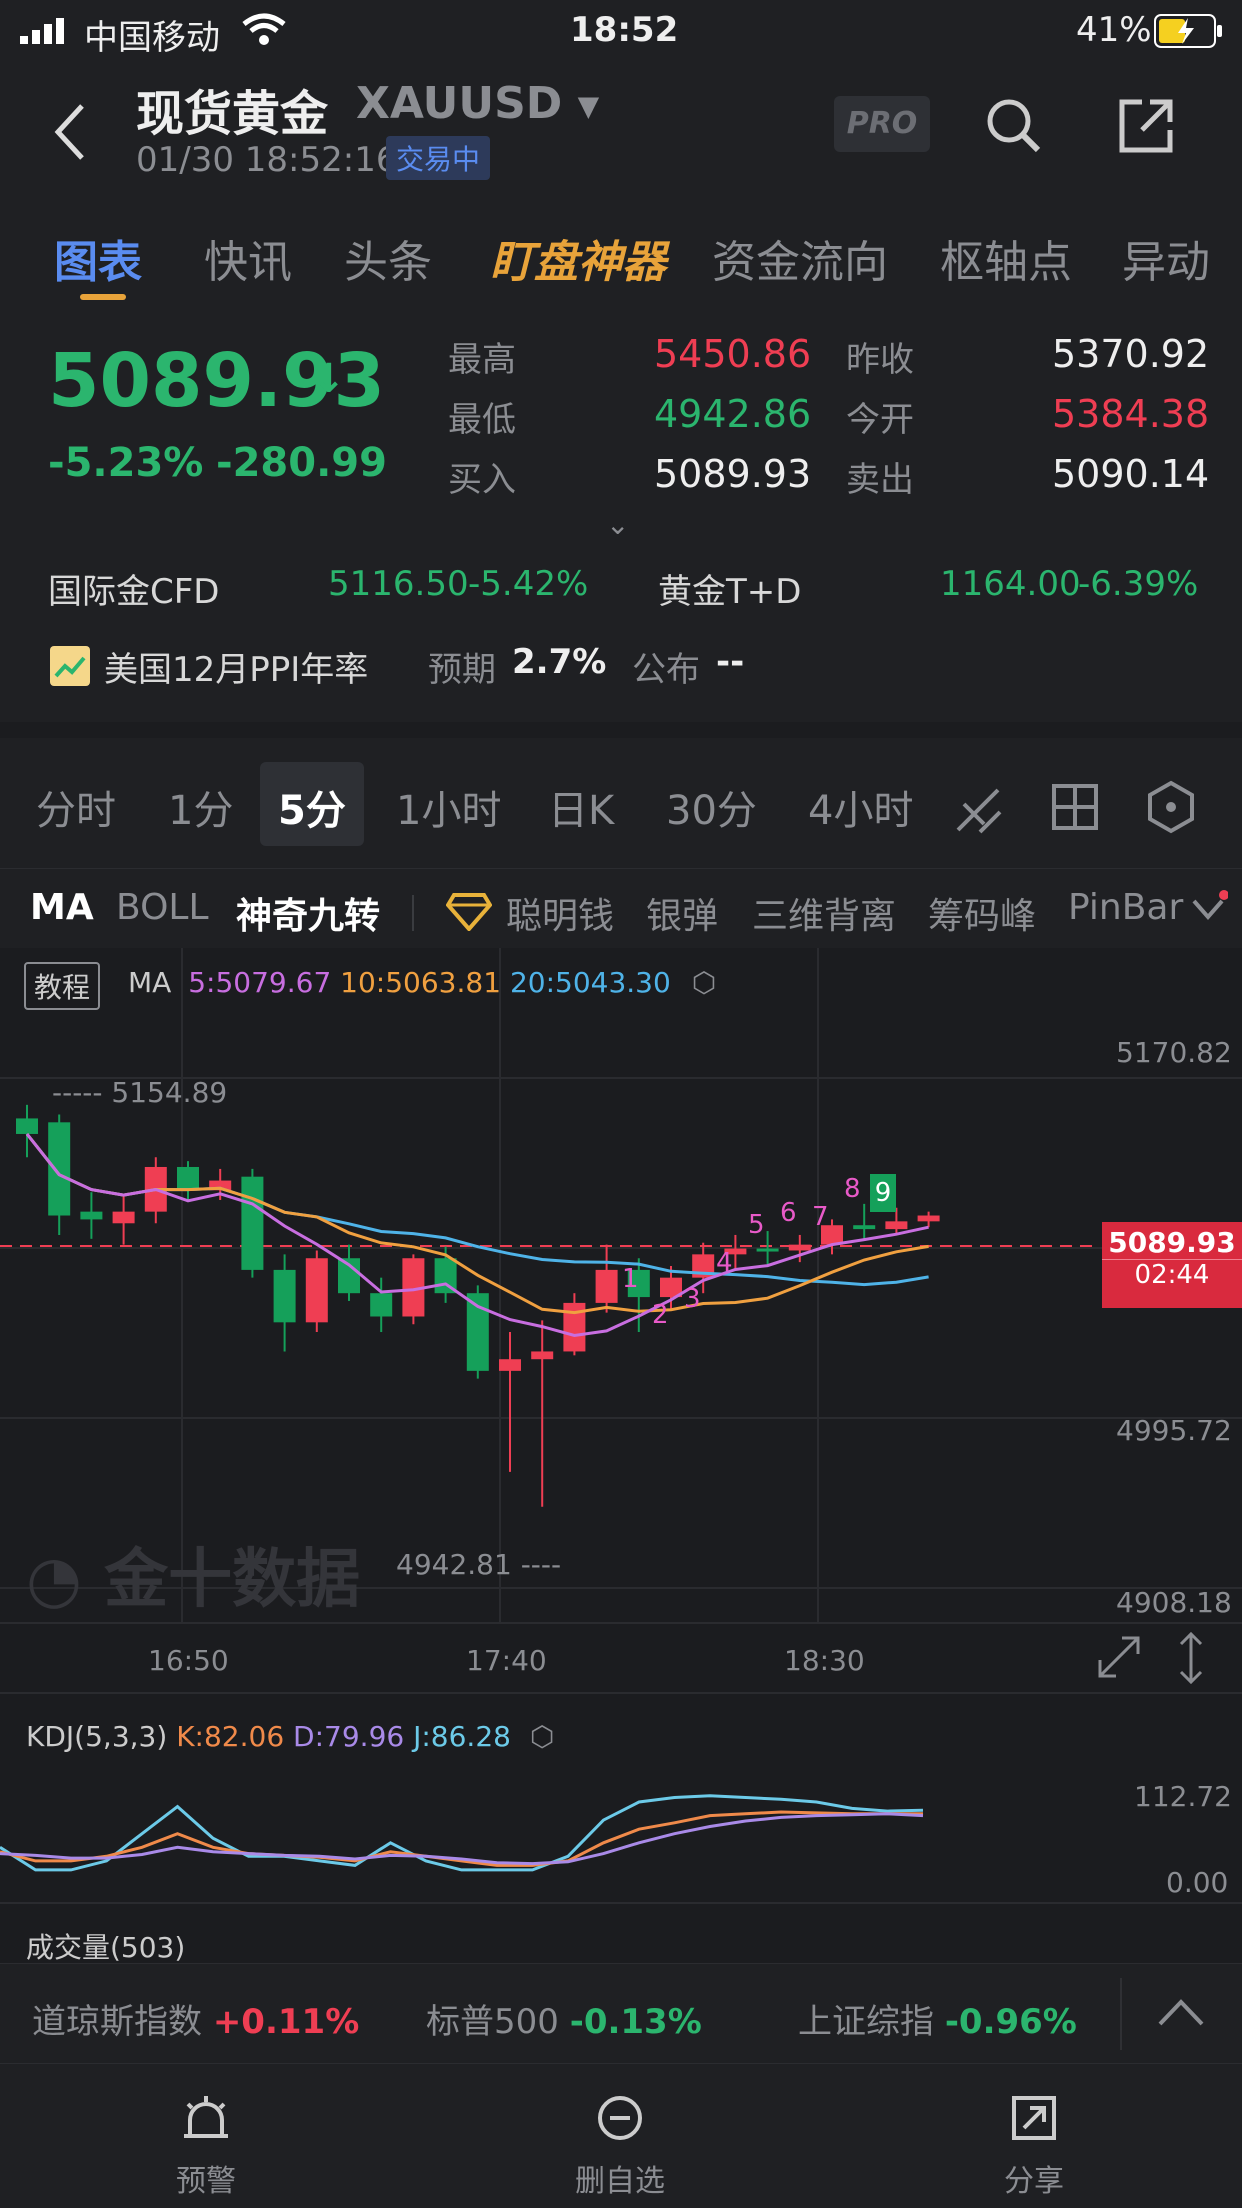 The image size is (1242, 2208). What do you see at coordinates (682, 913) in the screenshot?
I see `indicator-silver-bullet: 银弹` at bounding box center [682, 913].